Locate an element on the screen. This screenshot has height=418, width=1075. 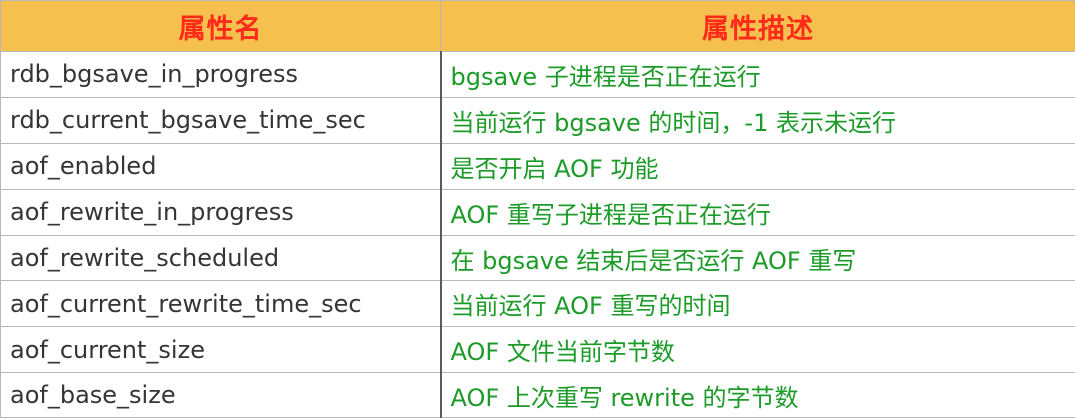
table-row: aof_base_size AOF 上次重写 rewrite 的字节数 is located at coordinates (538, 395).